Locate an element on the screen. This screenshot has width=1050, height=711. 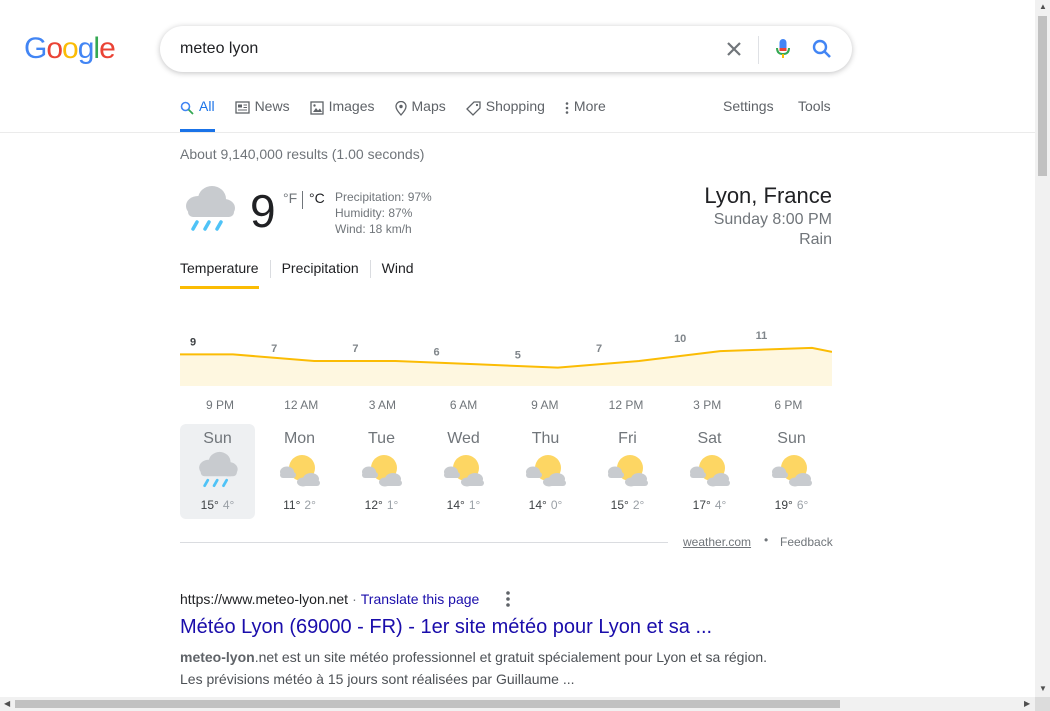
scroll-up-arrow: ▲ is located at coordinates (1043, 6).